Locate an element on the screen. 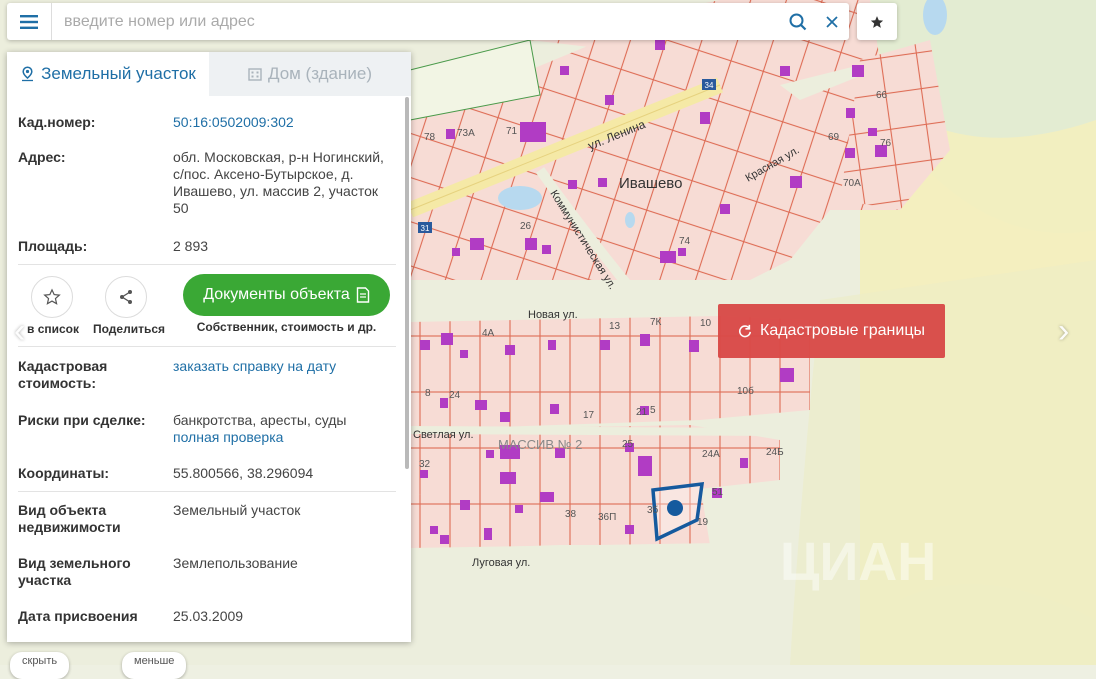 This screenshot has width=1096, height=679. lot-number-label: 32 is located at coordinates (425, 464).